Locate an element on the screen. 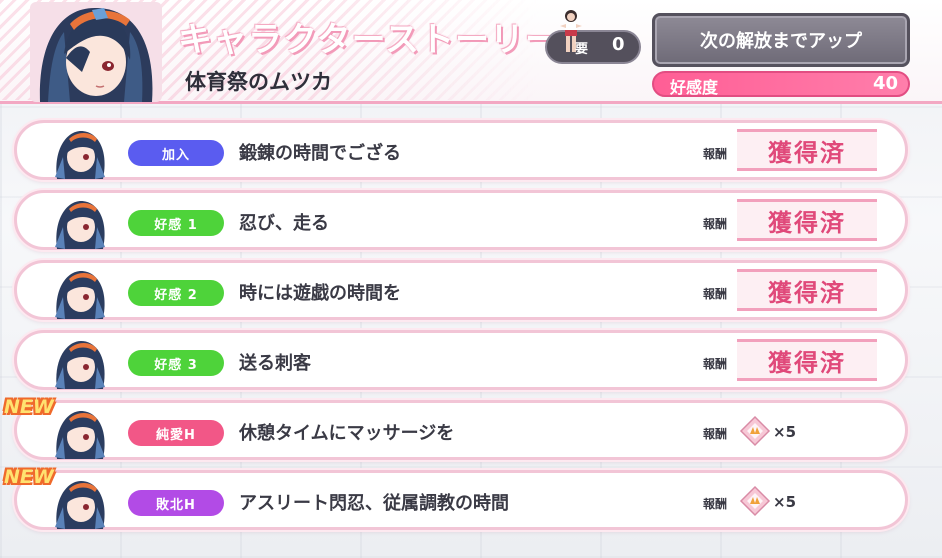 The image size is (942, 558). story-title: 送る刺客 is located at coordinates (275, 363).